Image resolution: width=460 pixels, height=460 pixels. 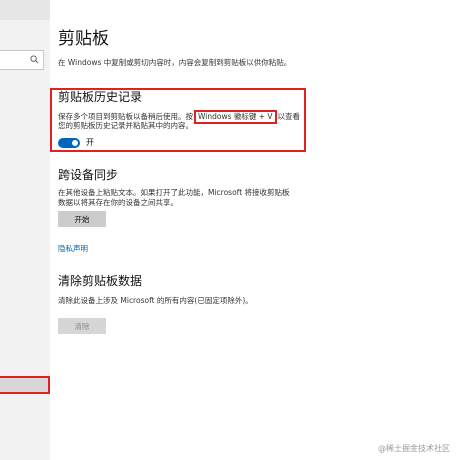 I want to click on clear-description: 清除此设备上涉及 Microsoft 的所有内容(已固定项除外)。, so click(x=155, y=300).